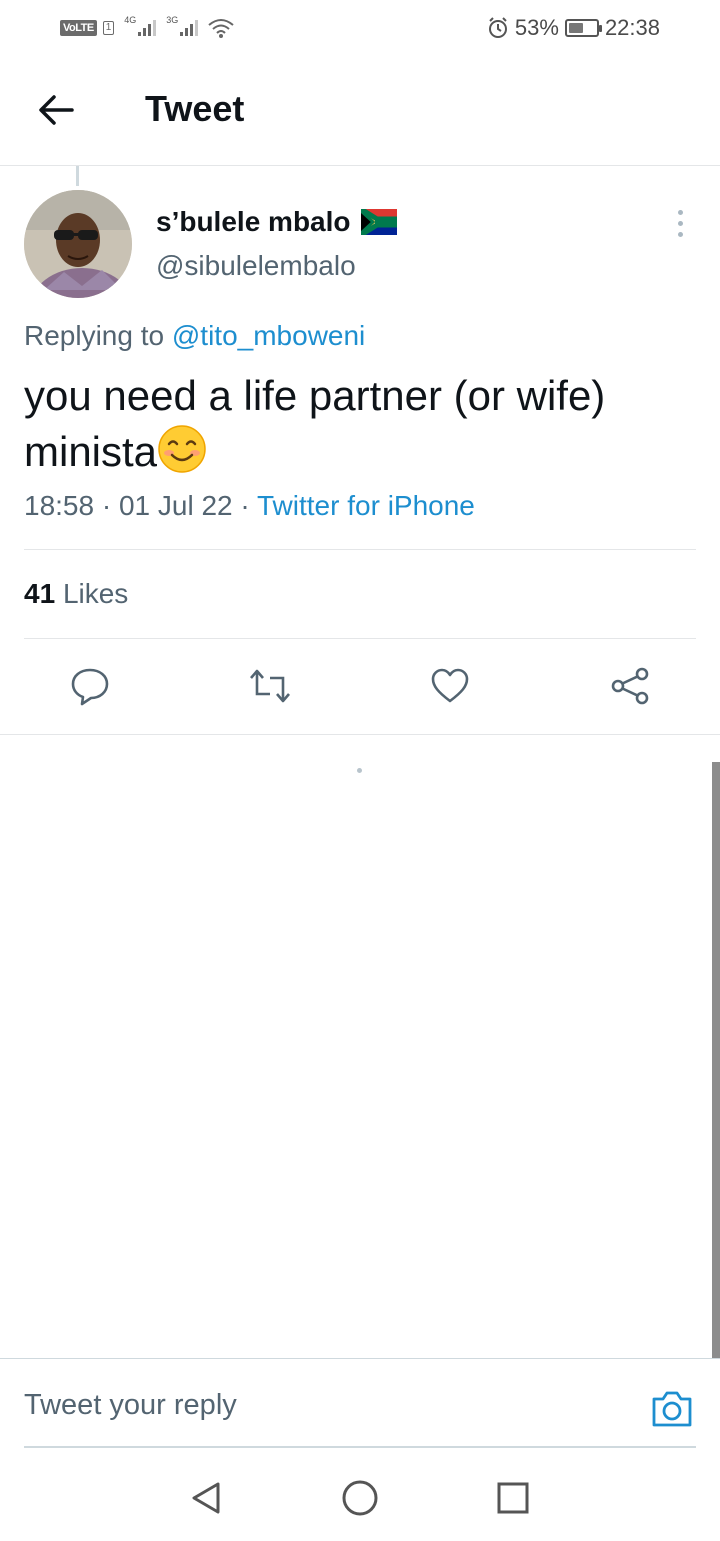 This screenshot has height=1541, width=720. I want to click on system-nav-bar, so click(360, 1494).